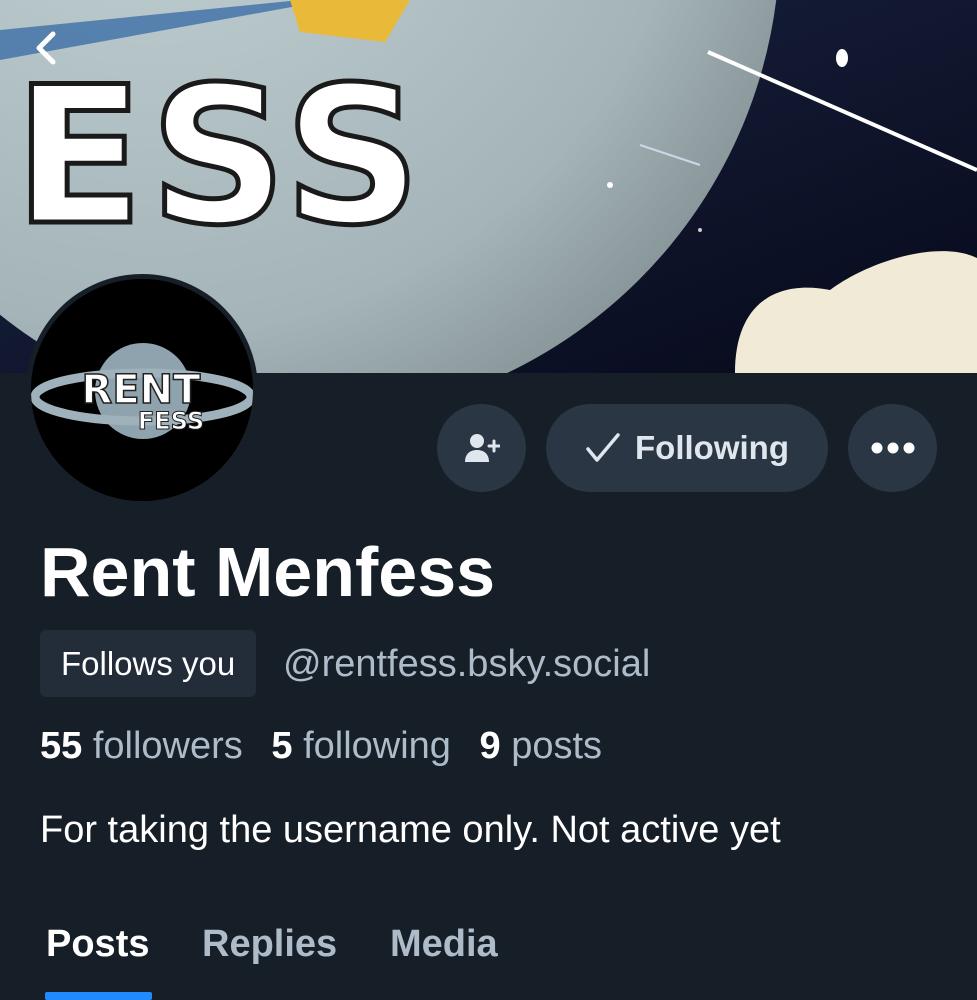 The height and width of the screenshot is (1000, 977). I want to click on profile-tabs: Posts Replies Media, so click(488, 950).